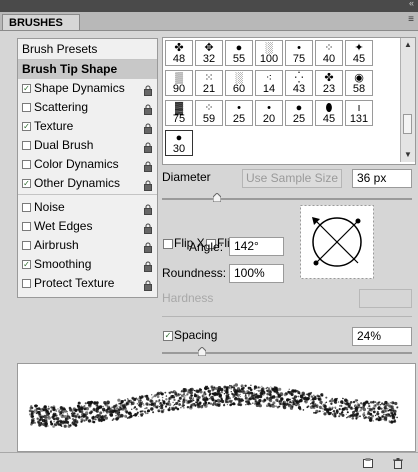 This screenshot has width=418, height=472. Describe the element at coordinates (209, 462) in the screenshot. I see `panel-bottom-bar` at that location.